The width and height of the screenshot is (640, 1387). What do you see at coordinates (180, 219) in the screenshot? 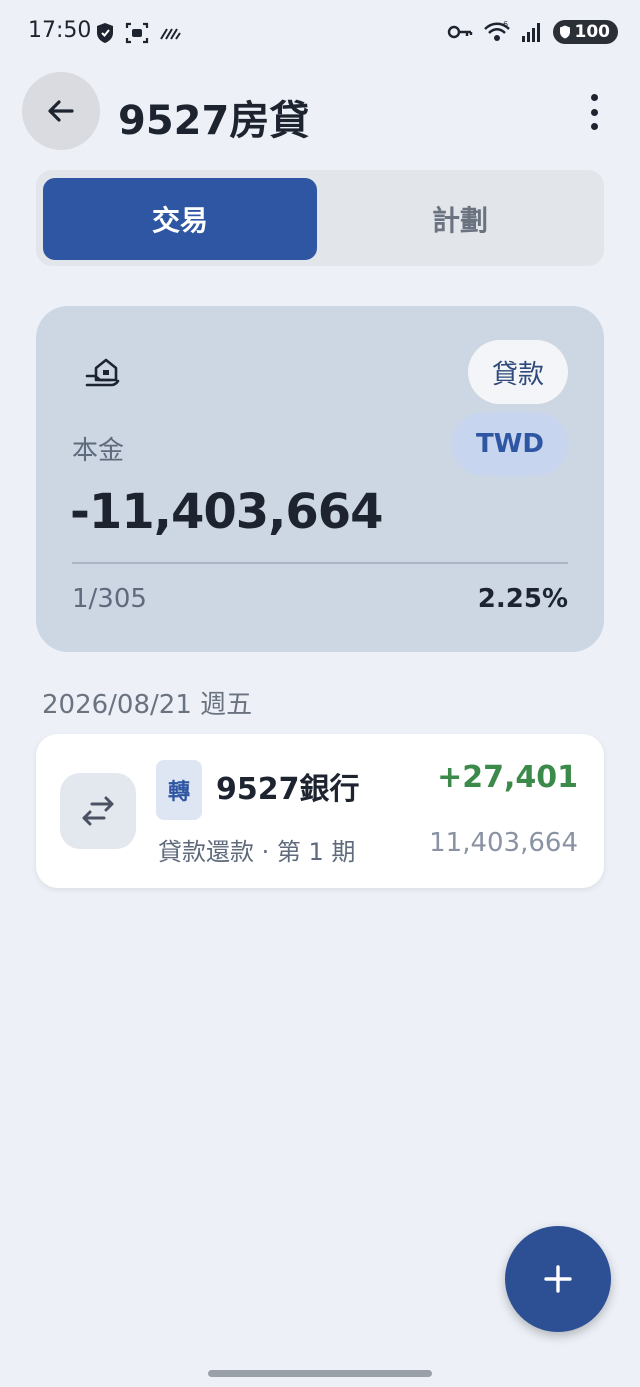
I see `tab-transactions: 交易` at bounding box center [180, 219].